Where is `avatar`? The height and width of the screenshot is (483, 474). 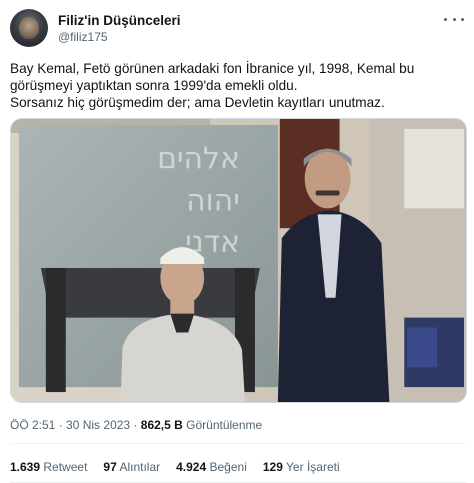
avatar is located at coordinates (29, 28).